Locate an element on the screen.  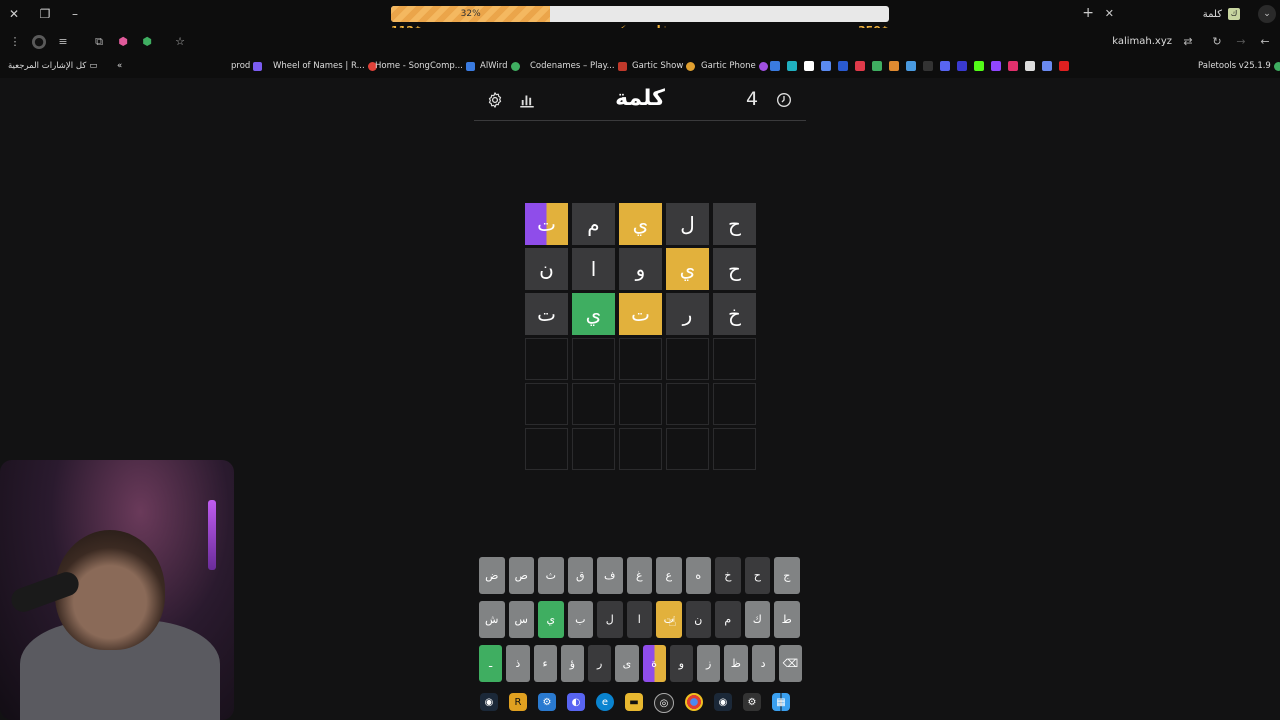
site-settings-icon: ⇄ is located at coordinates (1188, 42).